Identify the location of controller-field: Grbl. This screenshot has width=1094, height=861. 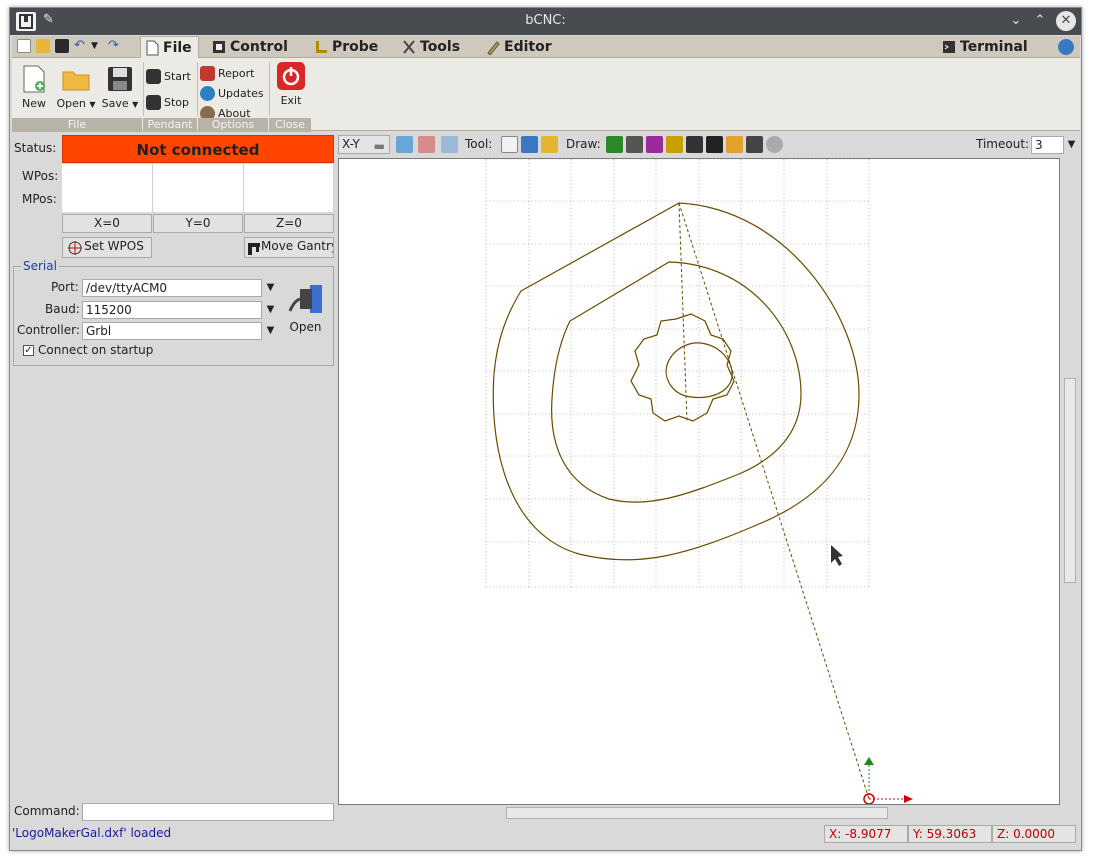
(172, 331).